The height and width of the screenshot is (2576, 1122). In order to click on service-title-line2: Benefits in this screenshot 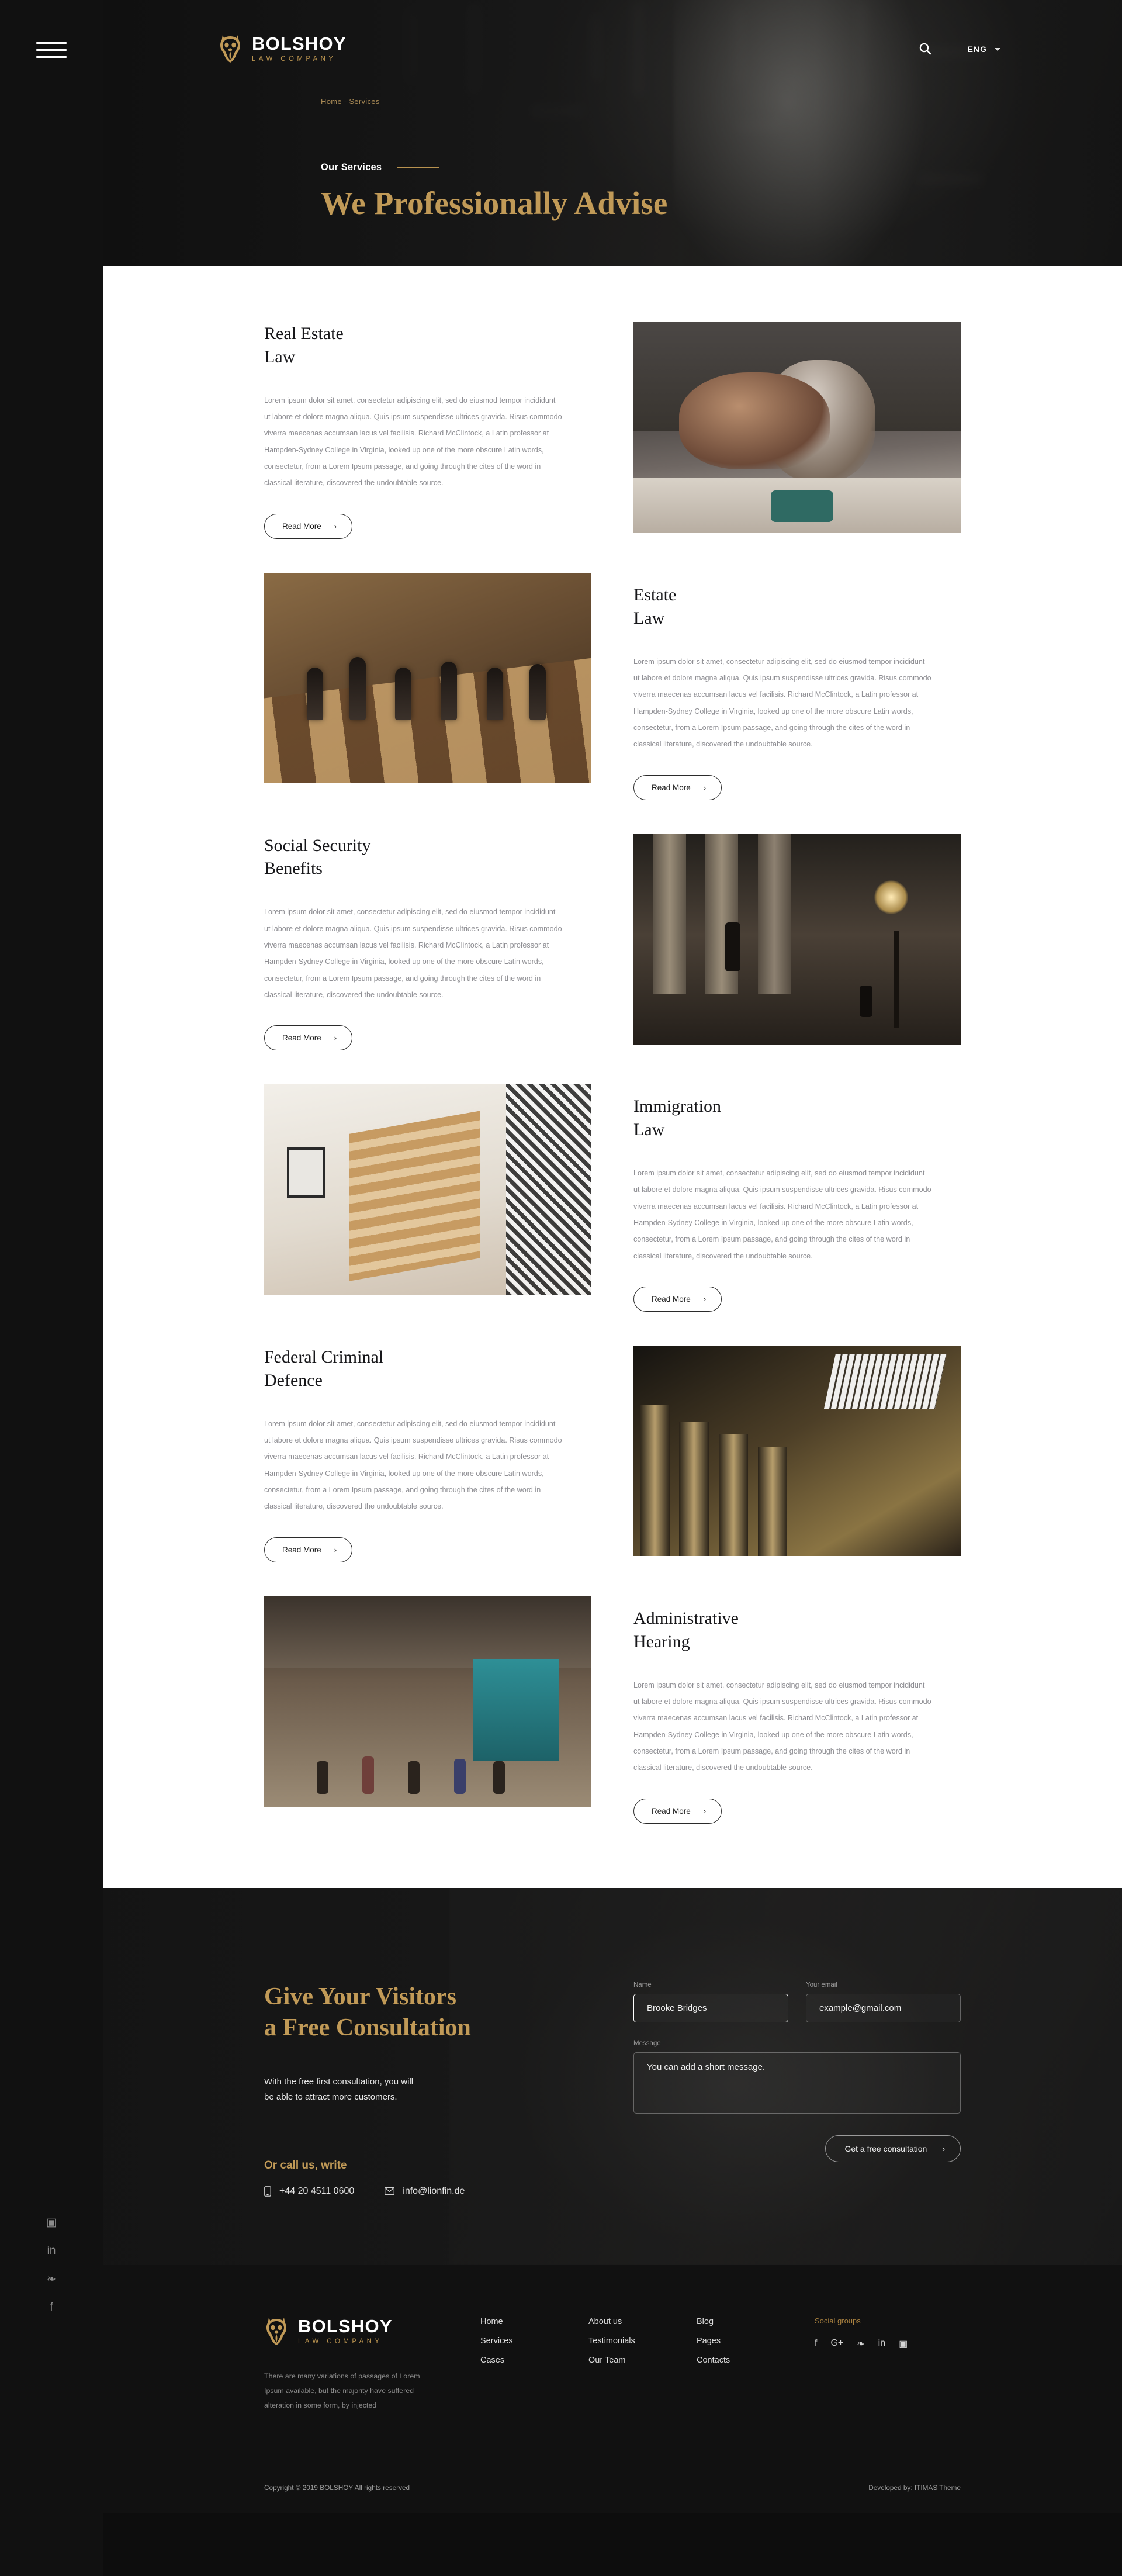, I will do `click(293, 869)`.